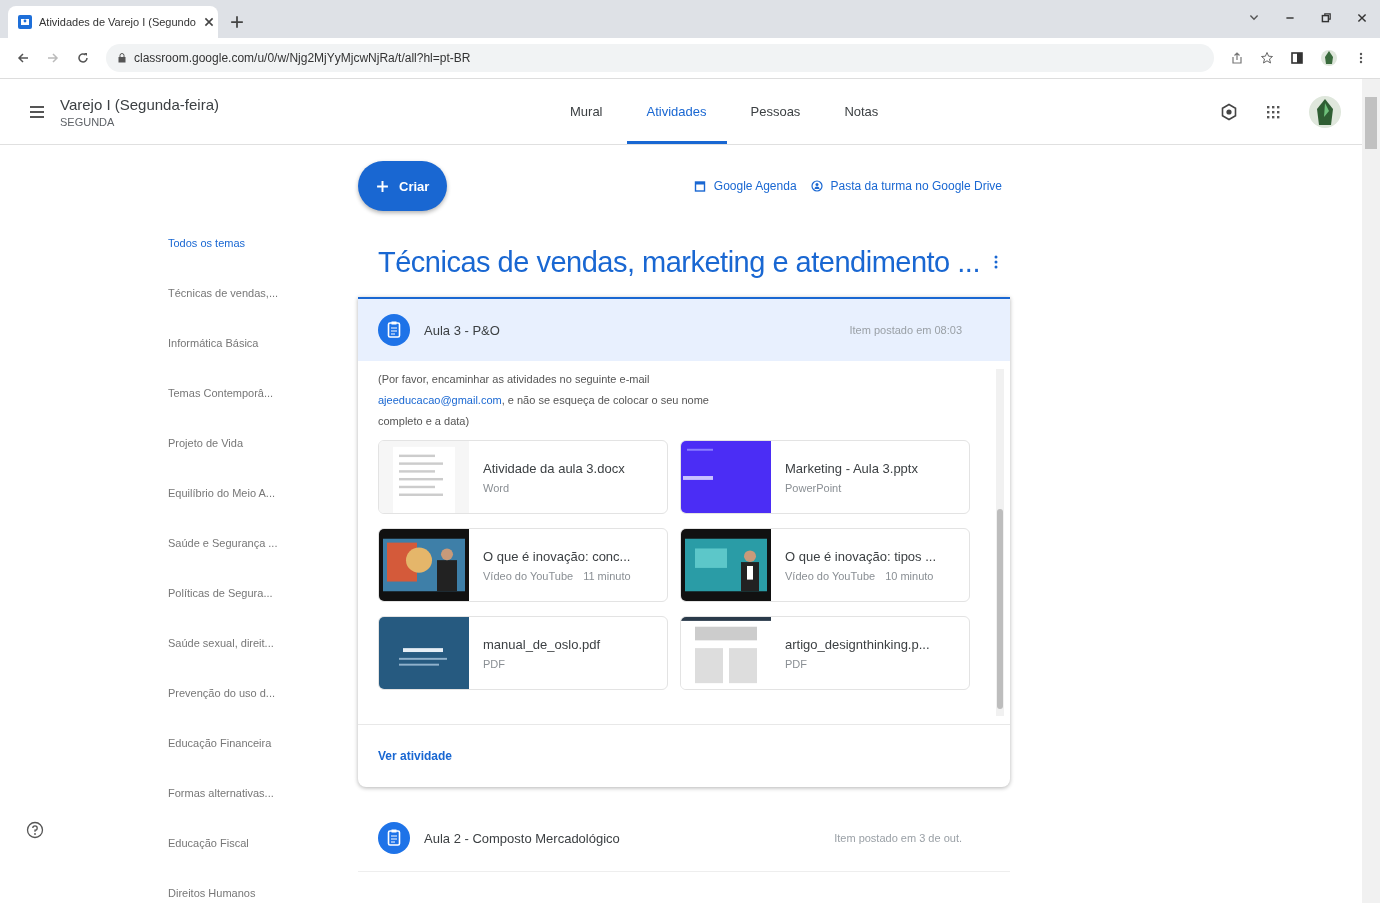  Describe the element at coordinates (117, 22) in the screenshot. I see `tab-title: Atividades de Varejo I (Segundo` at that location.